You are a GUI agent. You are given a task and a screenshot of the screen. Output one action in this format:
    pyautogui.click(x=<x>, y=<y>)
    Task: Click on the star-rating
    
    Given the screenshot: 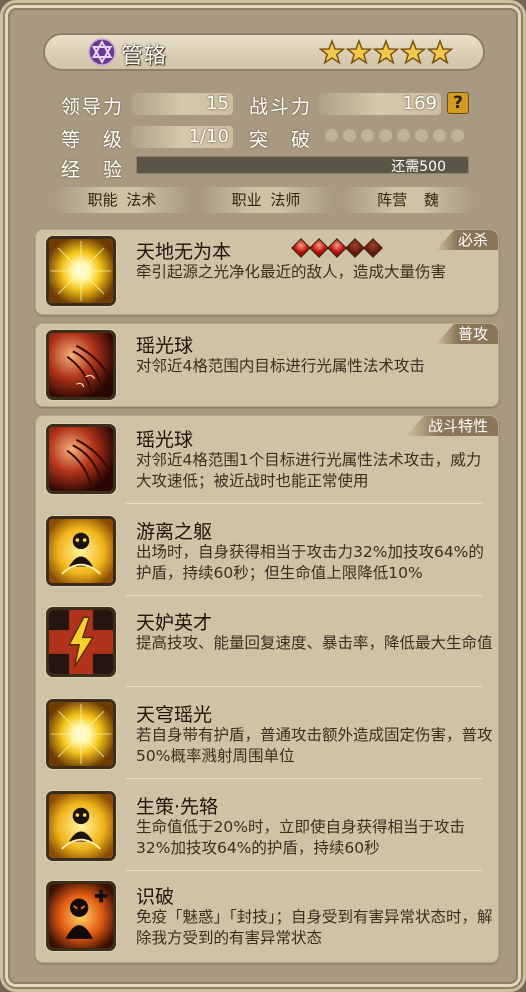 What is the action you would take?
    pyautogui.click(x=386, y=52)
    